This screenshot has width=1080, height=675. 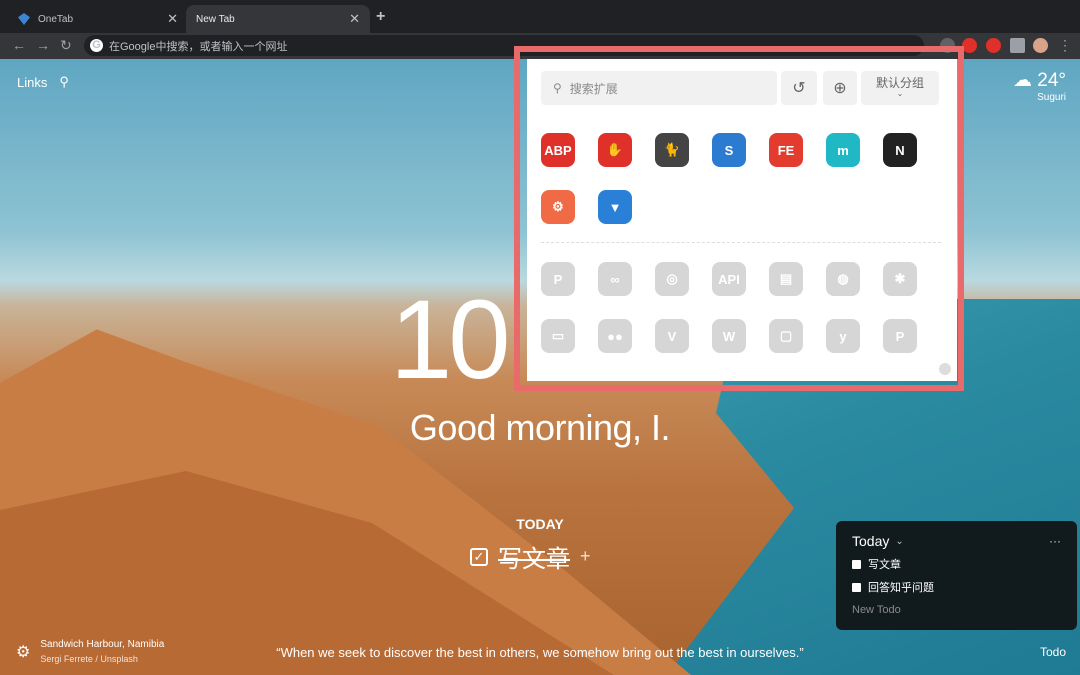 What do you see at coordinates (558, 279) in the screenshot?
I see `p-icon: P` at bounding box center [558, 279].